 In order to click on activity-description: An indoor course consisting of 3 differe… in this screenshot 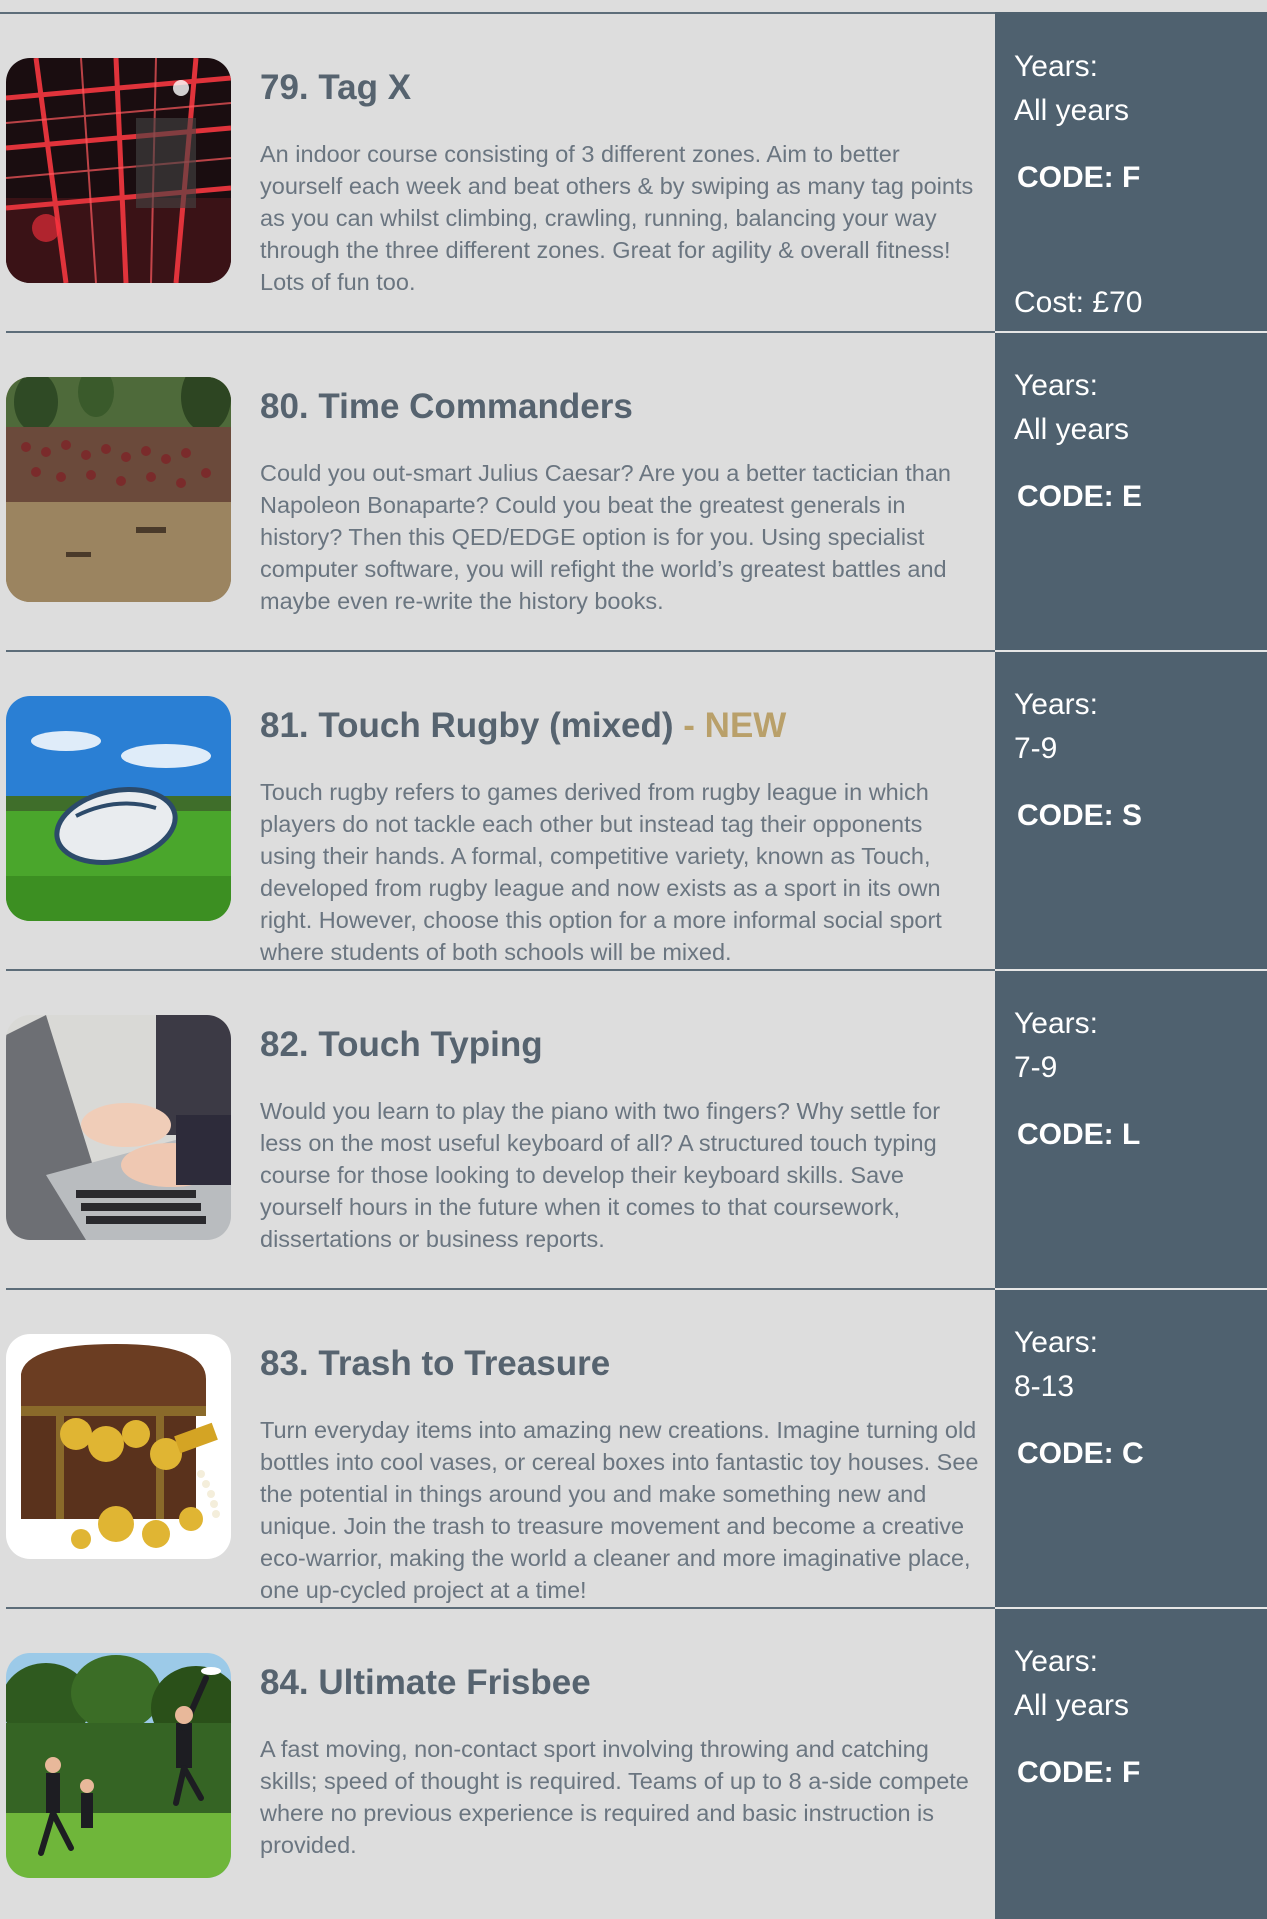, I will do `click(617, 218)`.